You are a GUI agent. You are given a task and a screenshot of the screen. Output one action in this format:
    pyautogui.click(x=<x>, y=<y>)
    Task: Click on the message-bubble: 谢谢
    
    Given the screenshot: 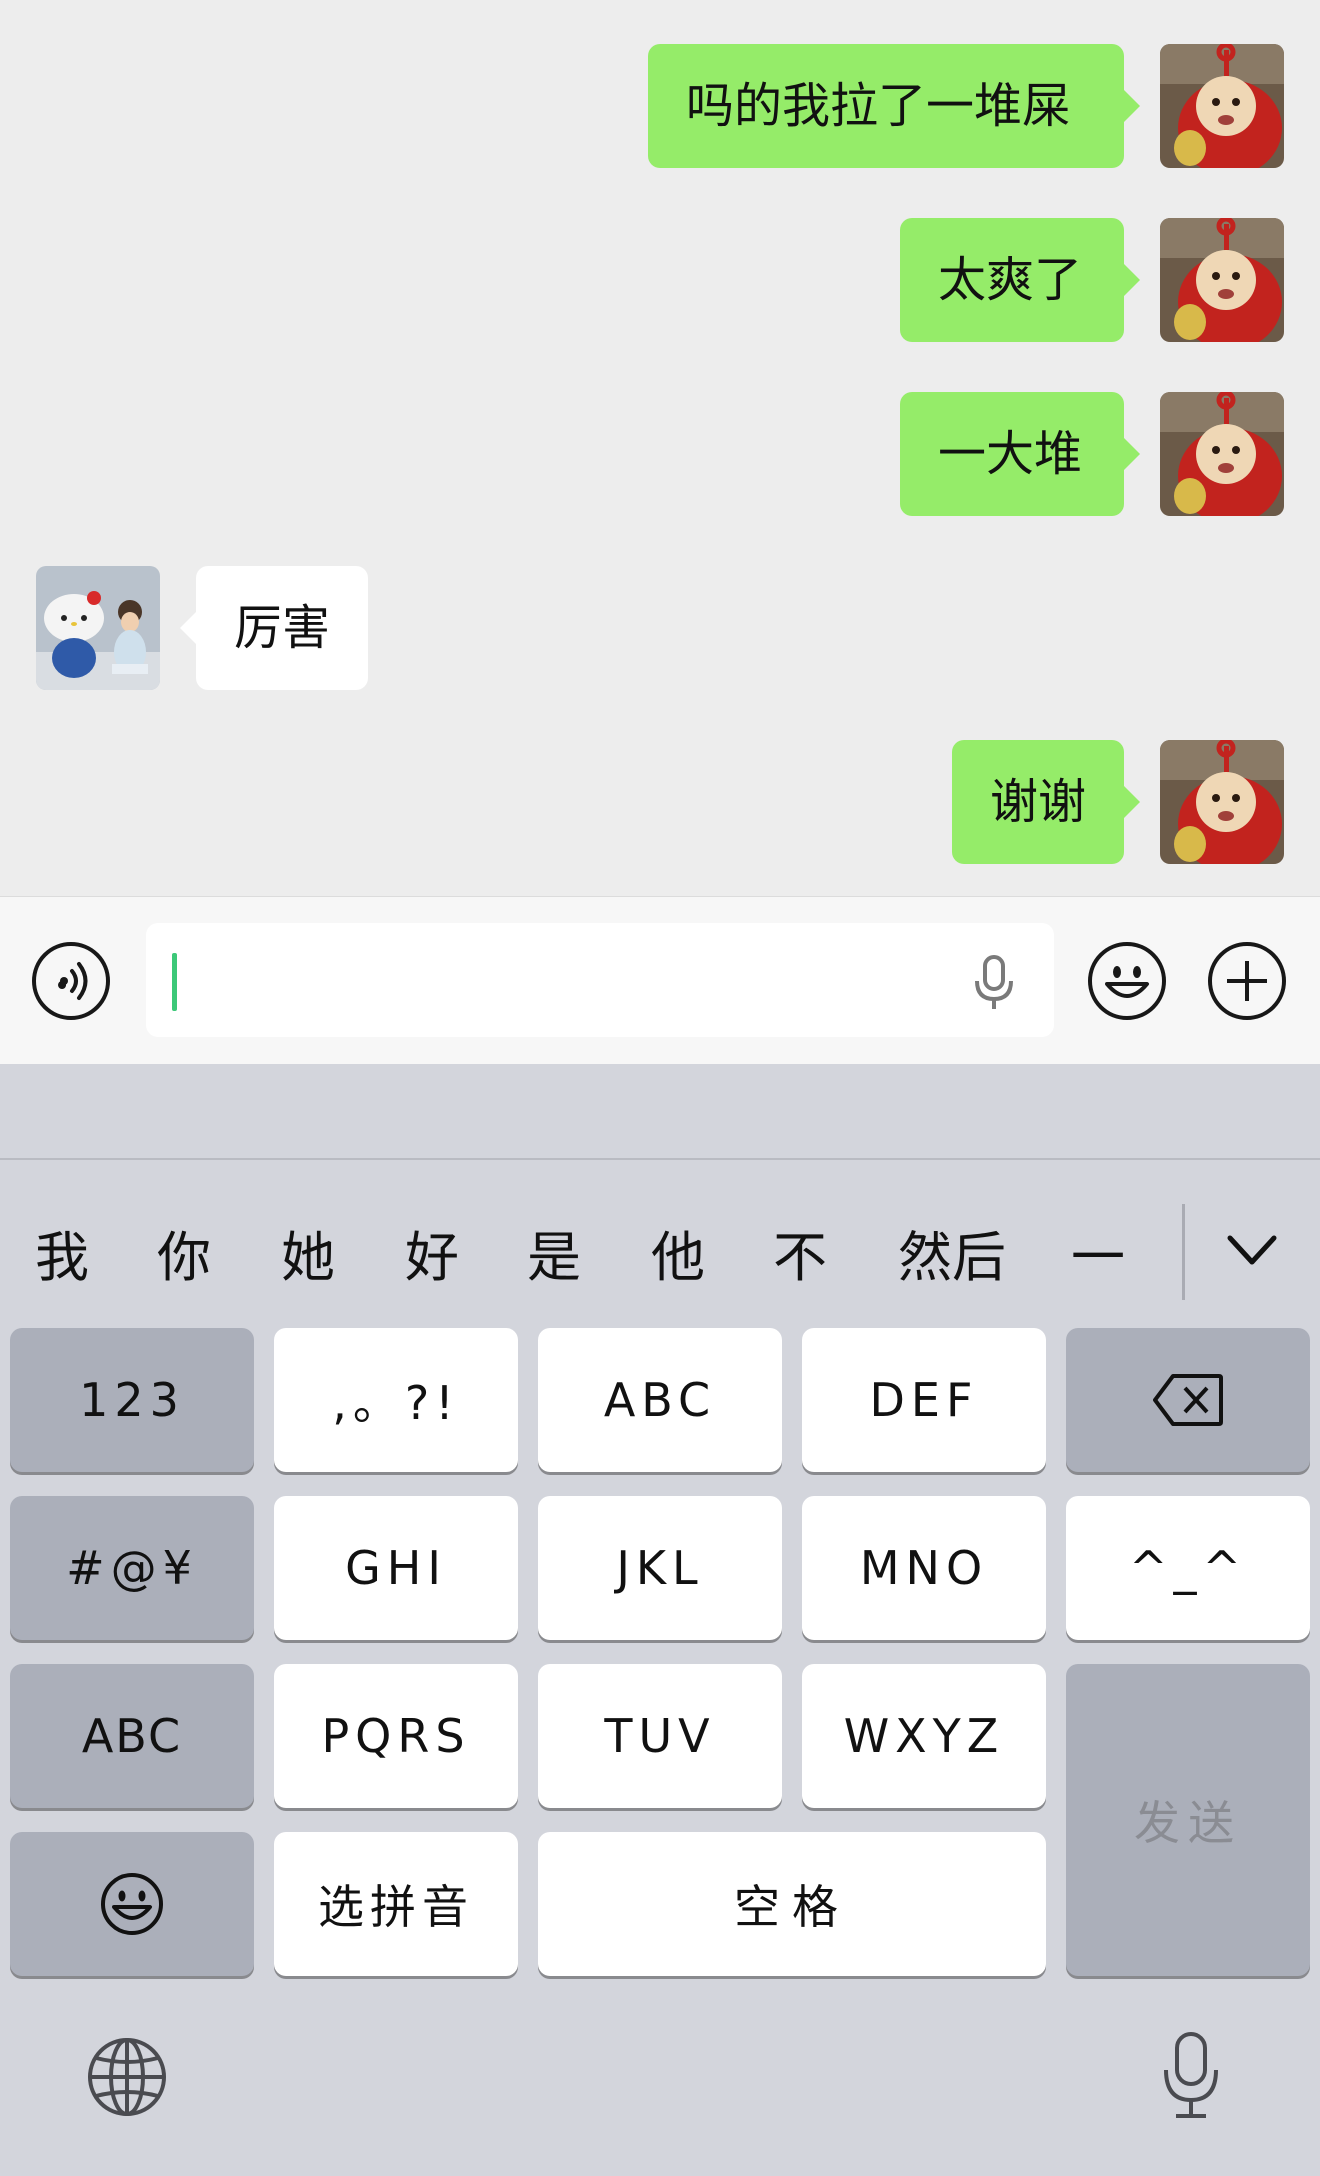 What is the action you would take?
    pyautogui.click(x=1046, y=802)
    